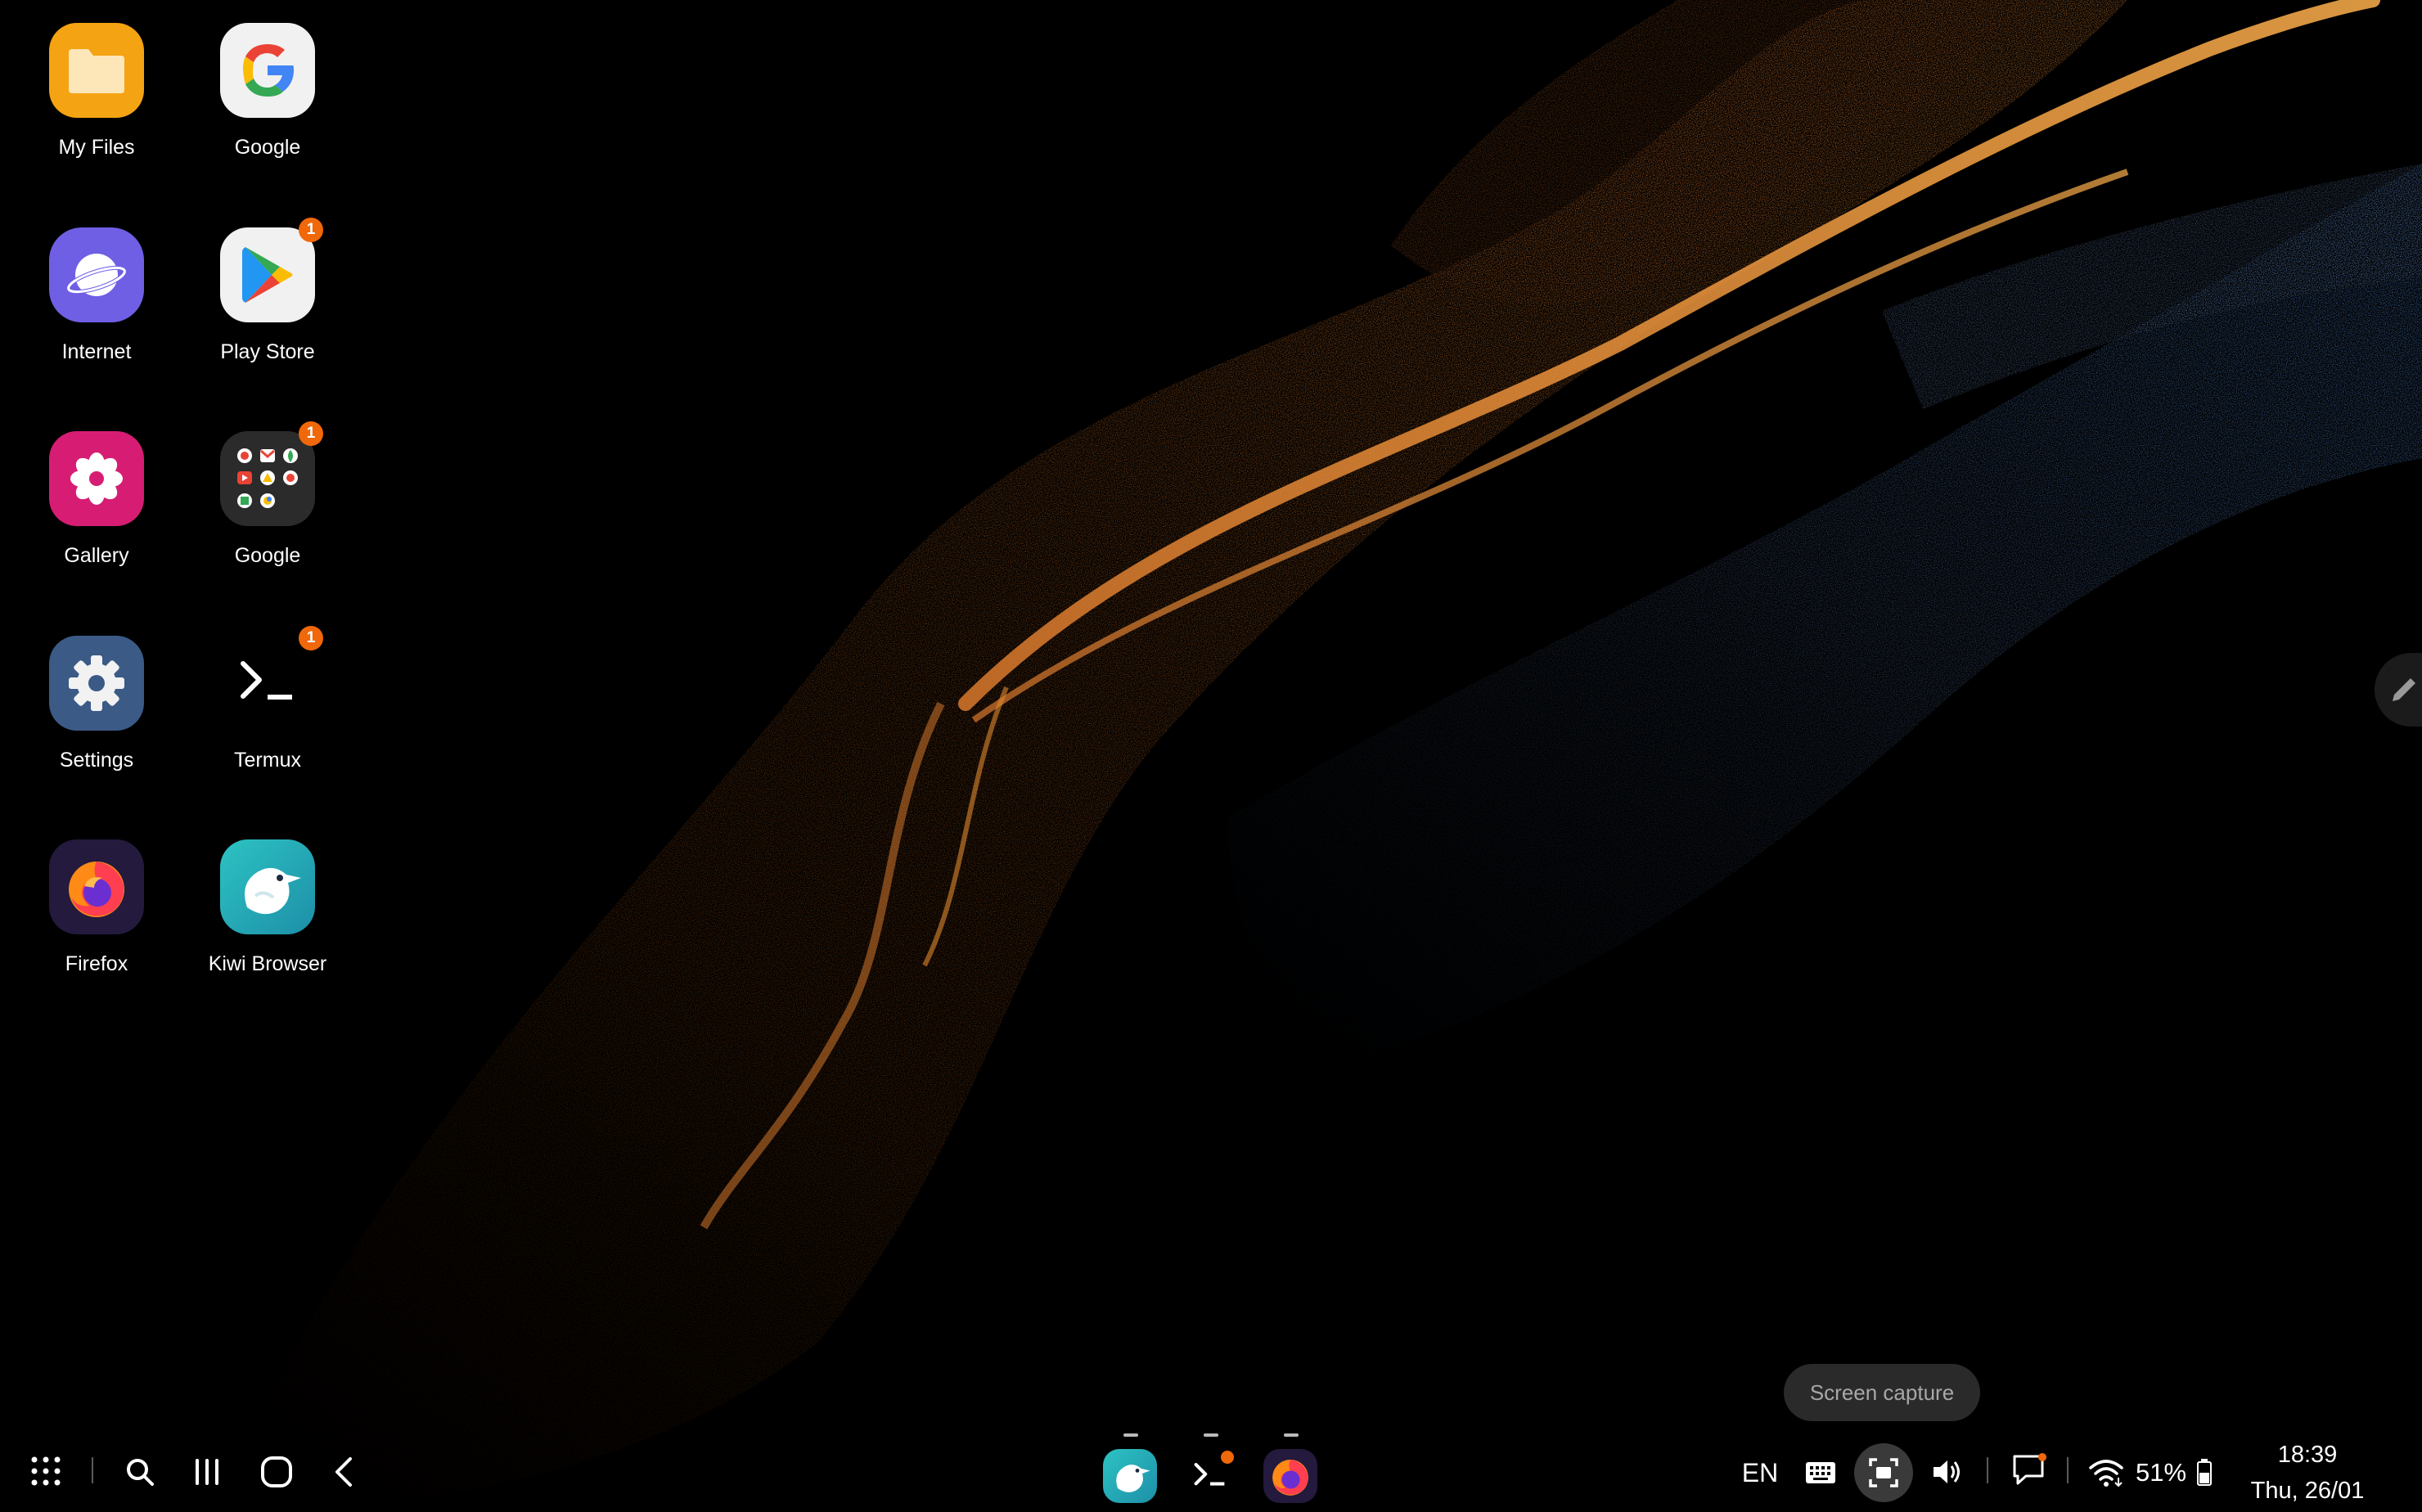 The image size is (2422, 1512). Describe the element at coordinates (1227, 1458) in the screenshot. I see `notification-dot` at that location.